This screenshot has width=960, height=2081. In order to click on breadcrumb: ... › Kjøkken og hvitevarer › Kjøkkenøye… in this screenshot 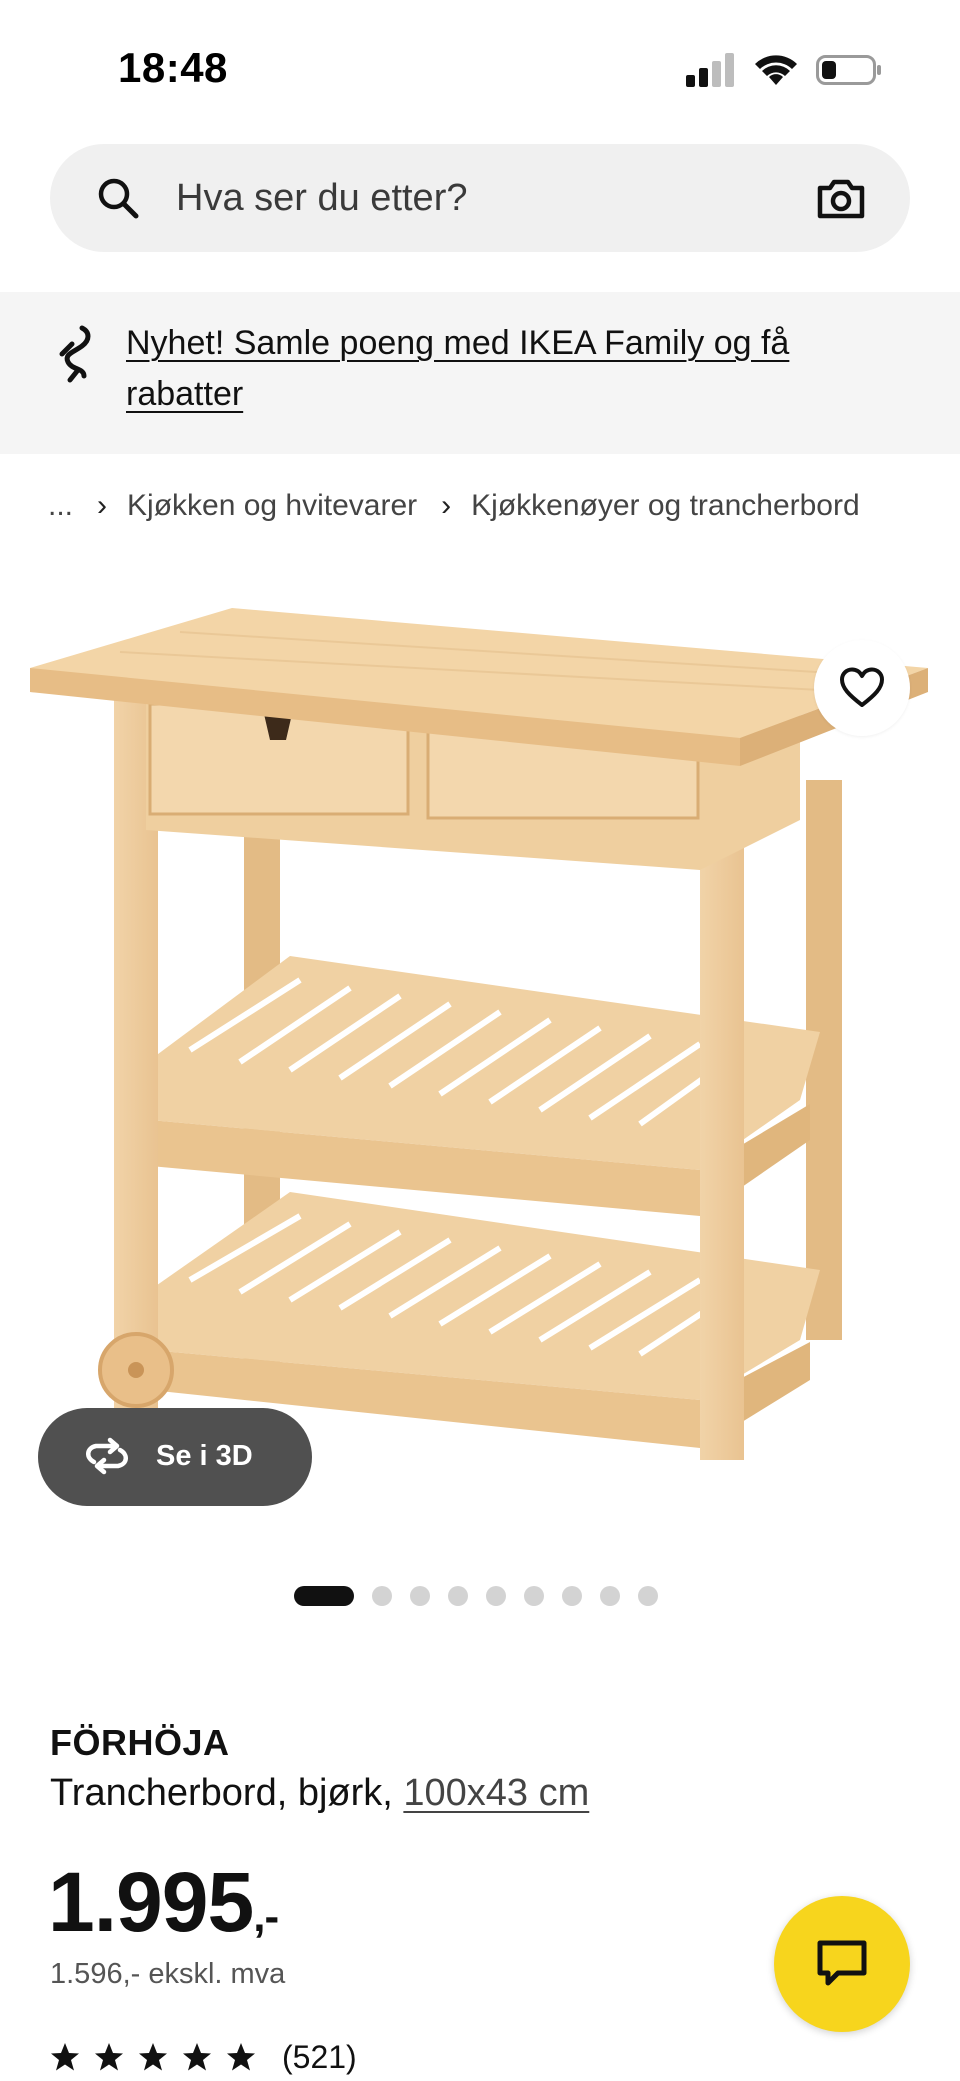, I will do `click(454, 506)`.